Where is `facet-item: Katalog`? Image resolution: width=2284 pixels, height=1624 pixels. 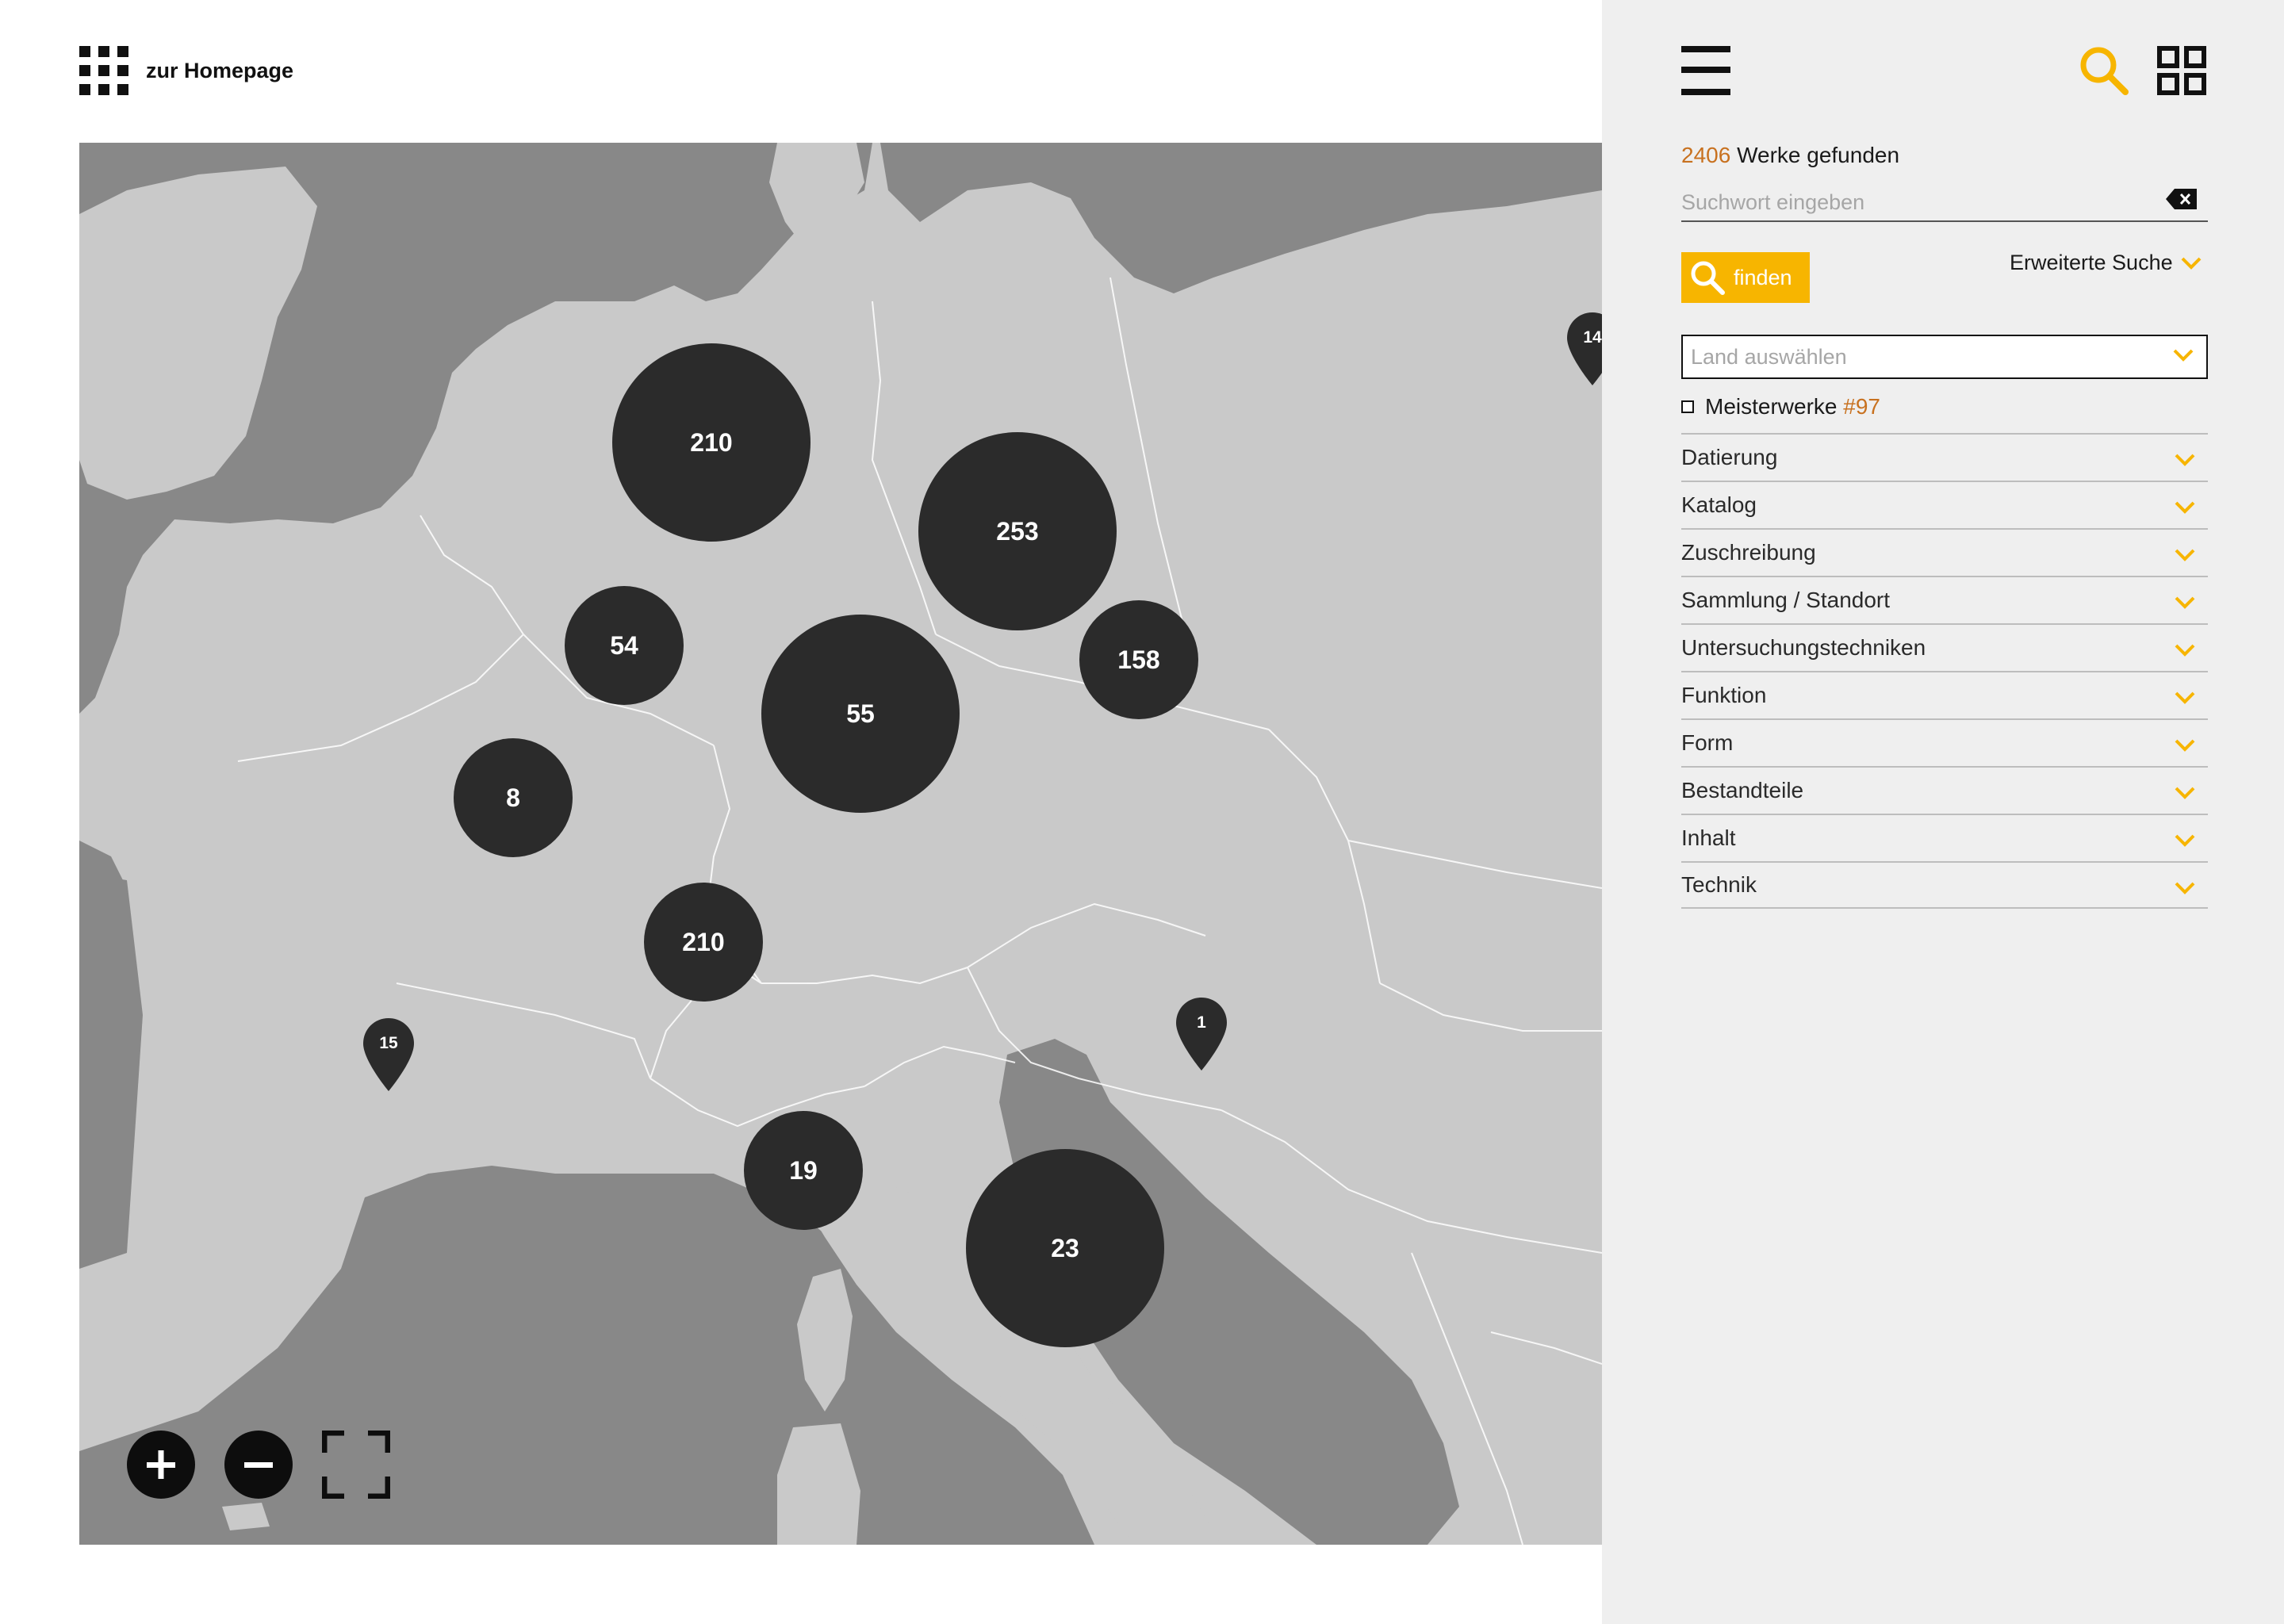 facet-item: Katalog is located at coordinates (1944, 504).